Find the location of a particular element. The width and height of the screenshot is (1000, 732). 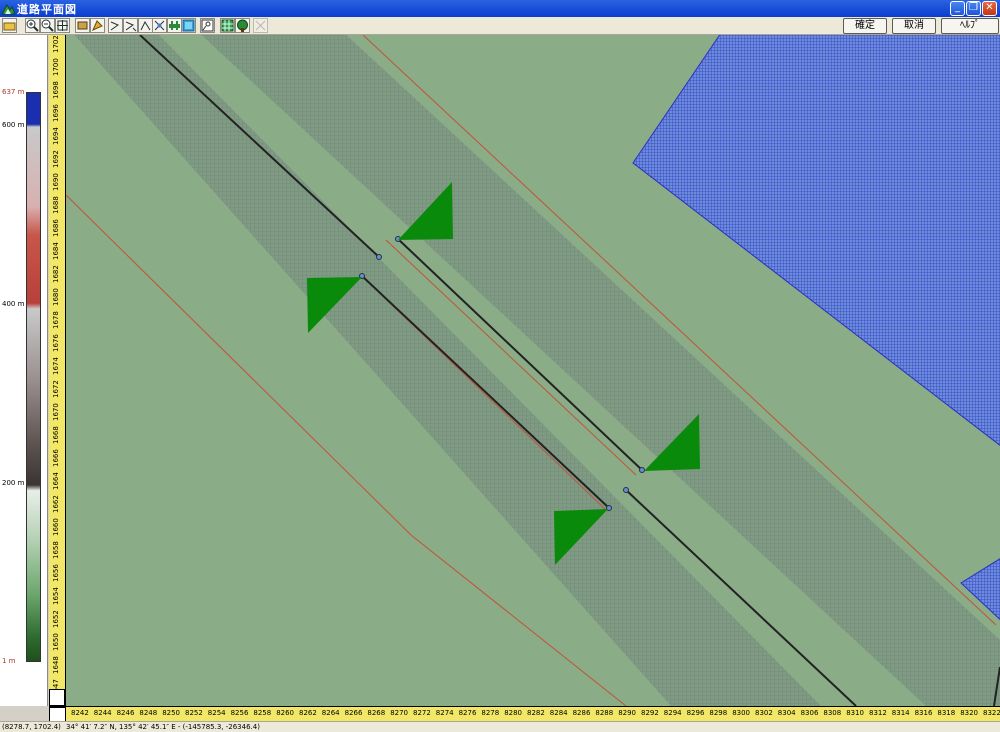

bridge-icon is located at coordinates (174, 25).